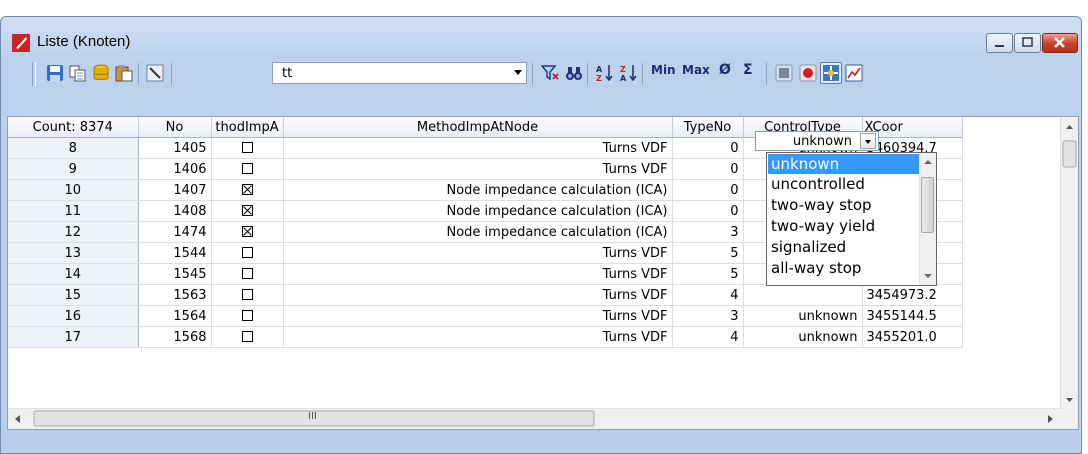  Describe the element at coordinates (175, 211) in the screenshot. I see `no-cell: 1408` at that location.